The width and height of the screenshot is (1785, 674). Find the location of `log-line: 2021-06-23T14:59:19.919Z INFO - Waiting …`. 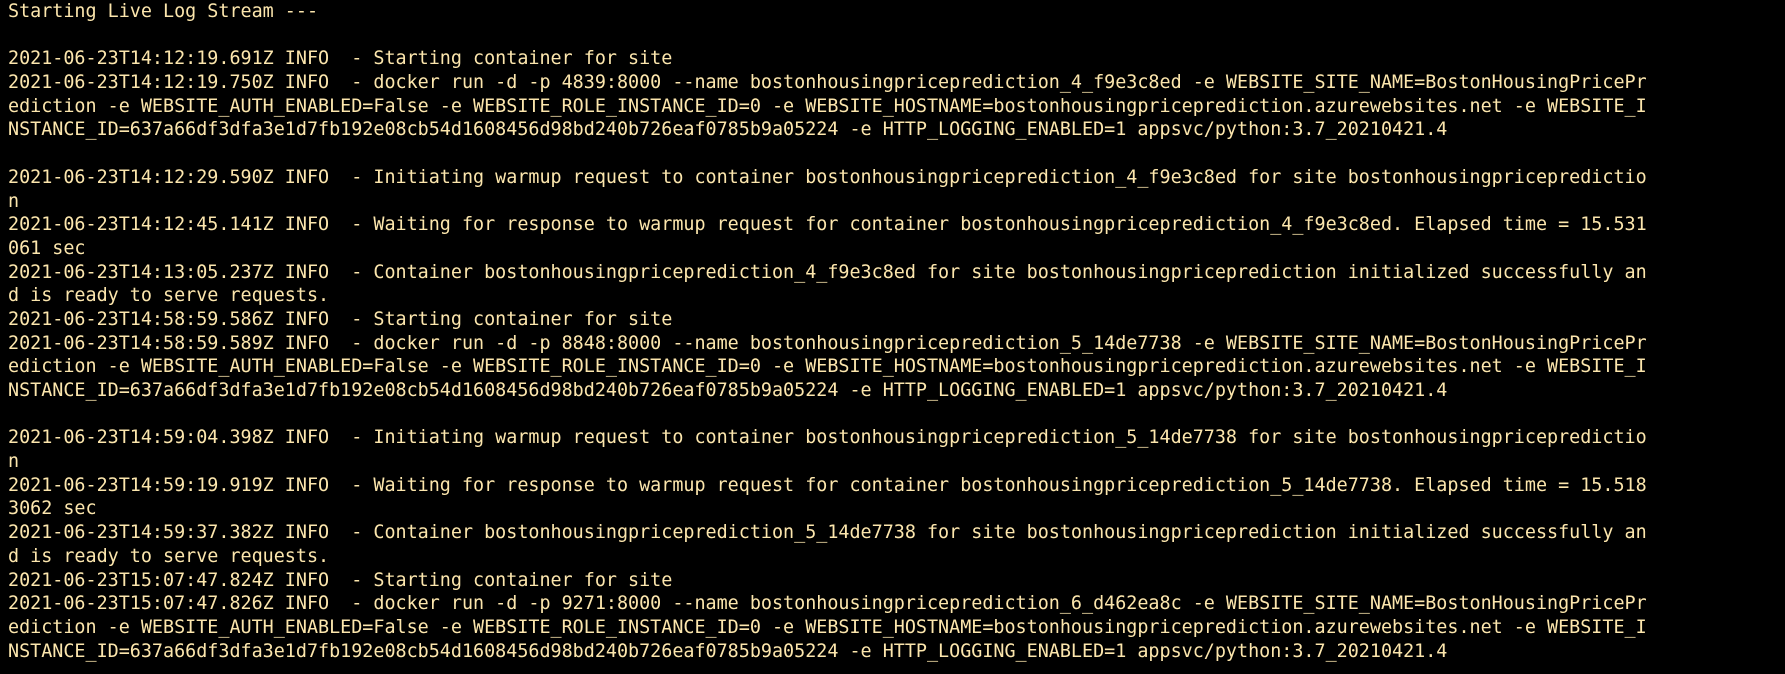

log-line: 2021-06-23T14:59:19.919Z INFO - Waiting … is located at coordinates (827, 485).